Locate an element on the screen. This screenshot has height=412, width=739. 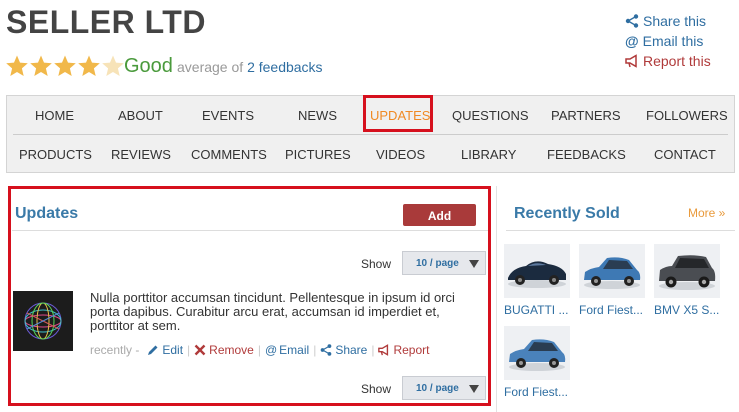
email-label: Email is located at coordinates (294, 350).